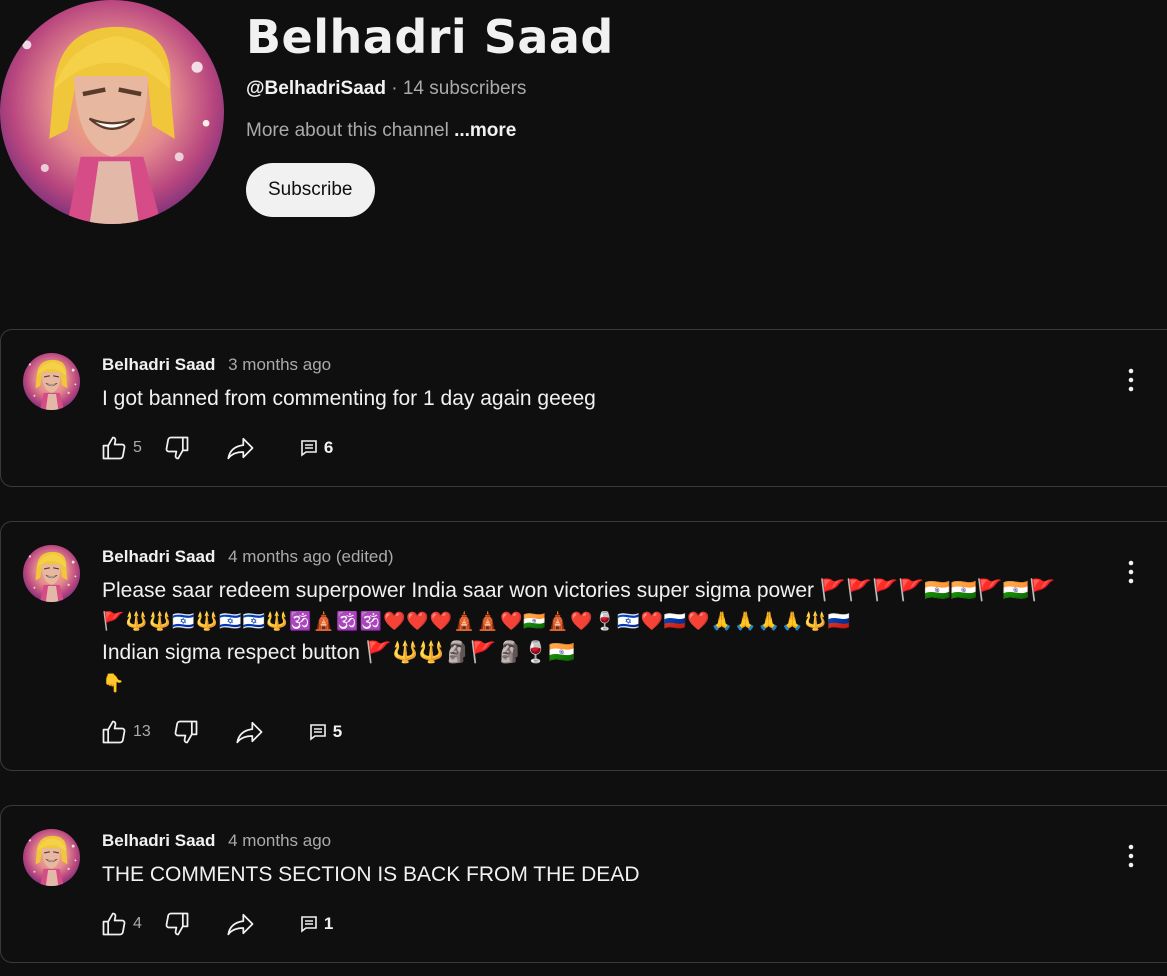 The height and width of the screenshot is (976, 1167). Describe the element at coordinates (219, 732) in the screenshot. I see `comment-actions: 13 5` at that location.